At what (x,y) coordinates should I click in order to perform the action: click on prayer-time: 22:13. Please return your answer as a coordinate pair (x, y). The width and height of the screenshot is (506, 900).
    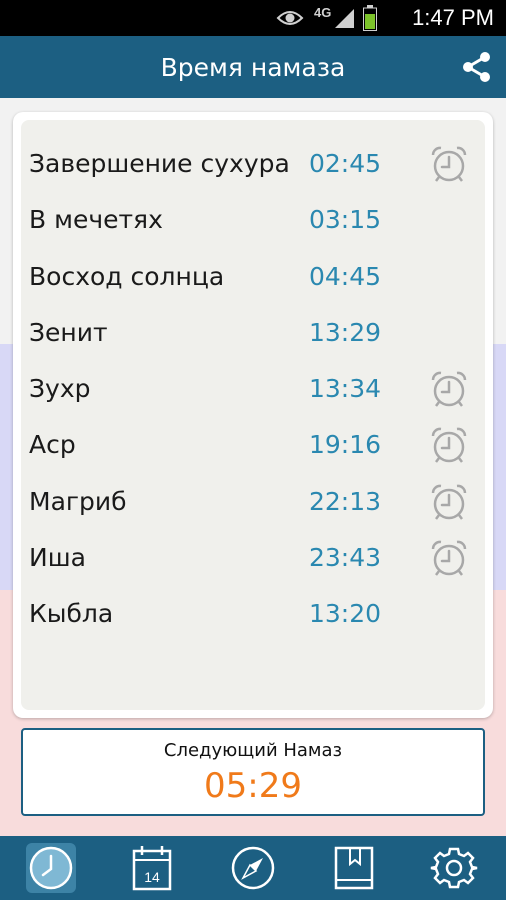
    Looking at the image, I should click on (345, 501).